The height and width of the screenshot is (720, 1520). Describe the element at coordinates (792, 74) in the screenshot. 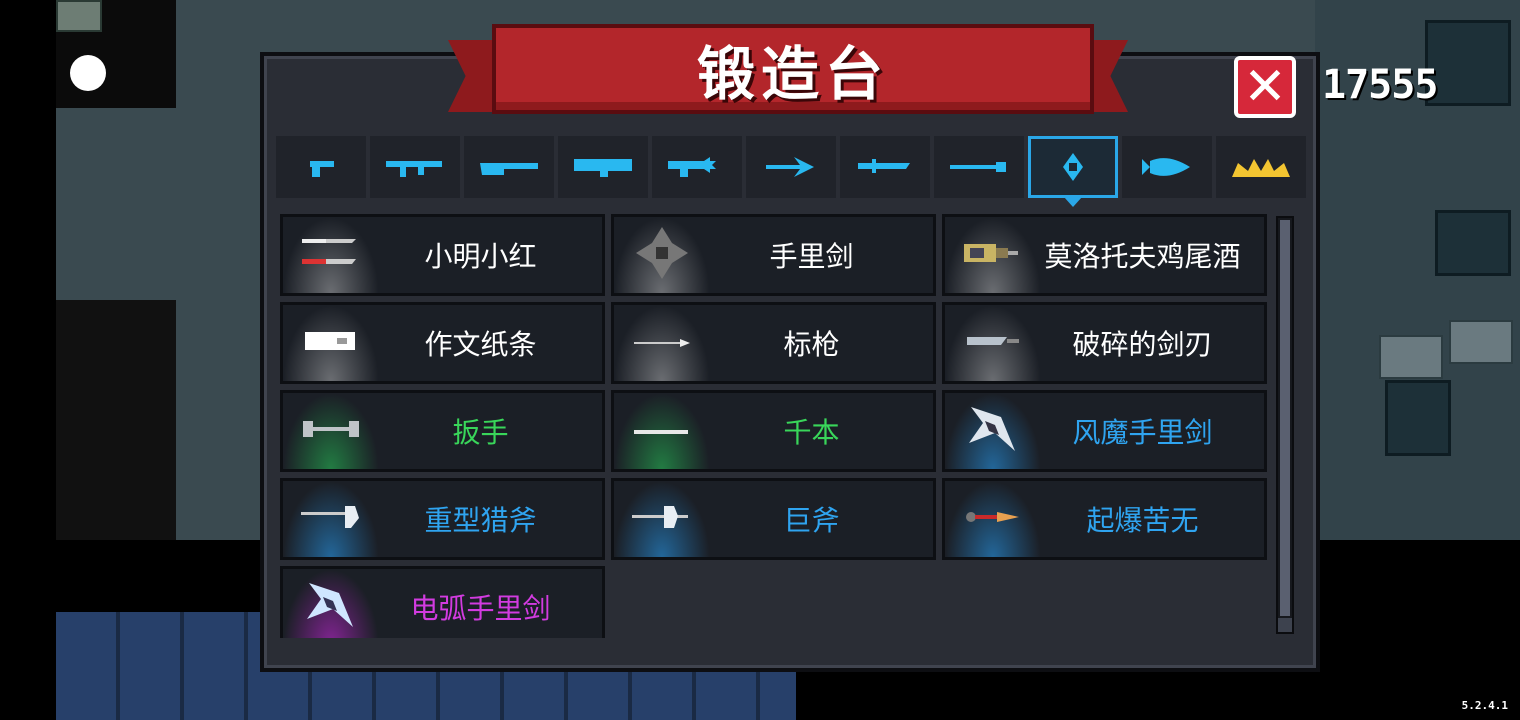

I see `page-title: 锻造台` at that location.